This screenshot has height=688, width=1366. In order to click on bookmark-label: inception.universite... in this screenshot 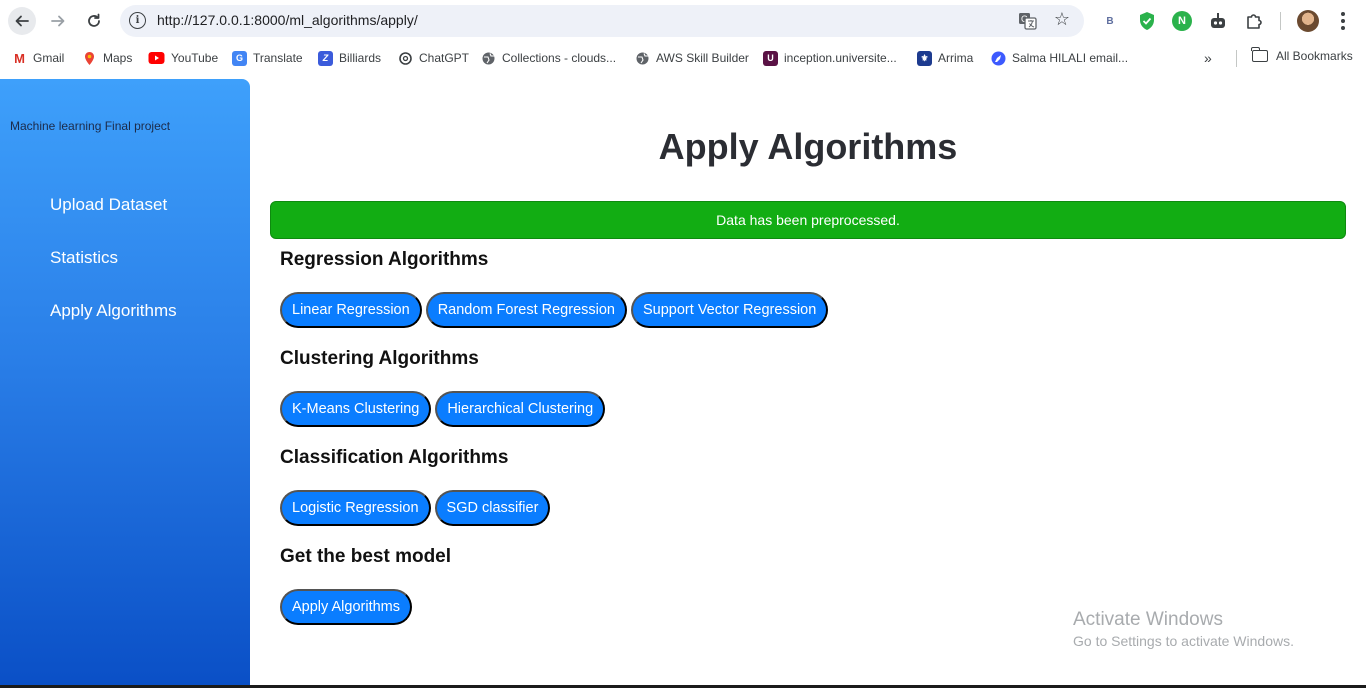, I will do `click(840, 58)`.